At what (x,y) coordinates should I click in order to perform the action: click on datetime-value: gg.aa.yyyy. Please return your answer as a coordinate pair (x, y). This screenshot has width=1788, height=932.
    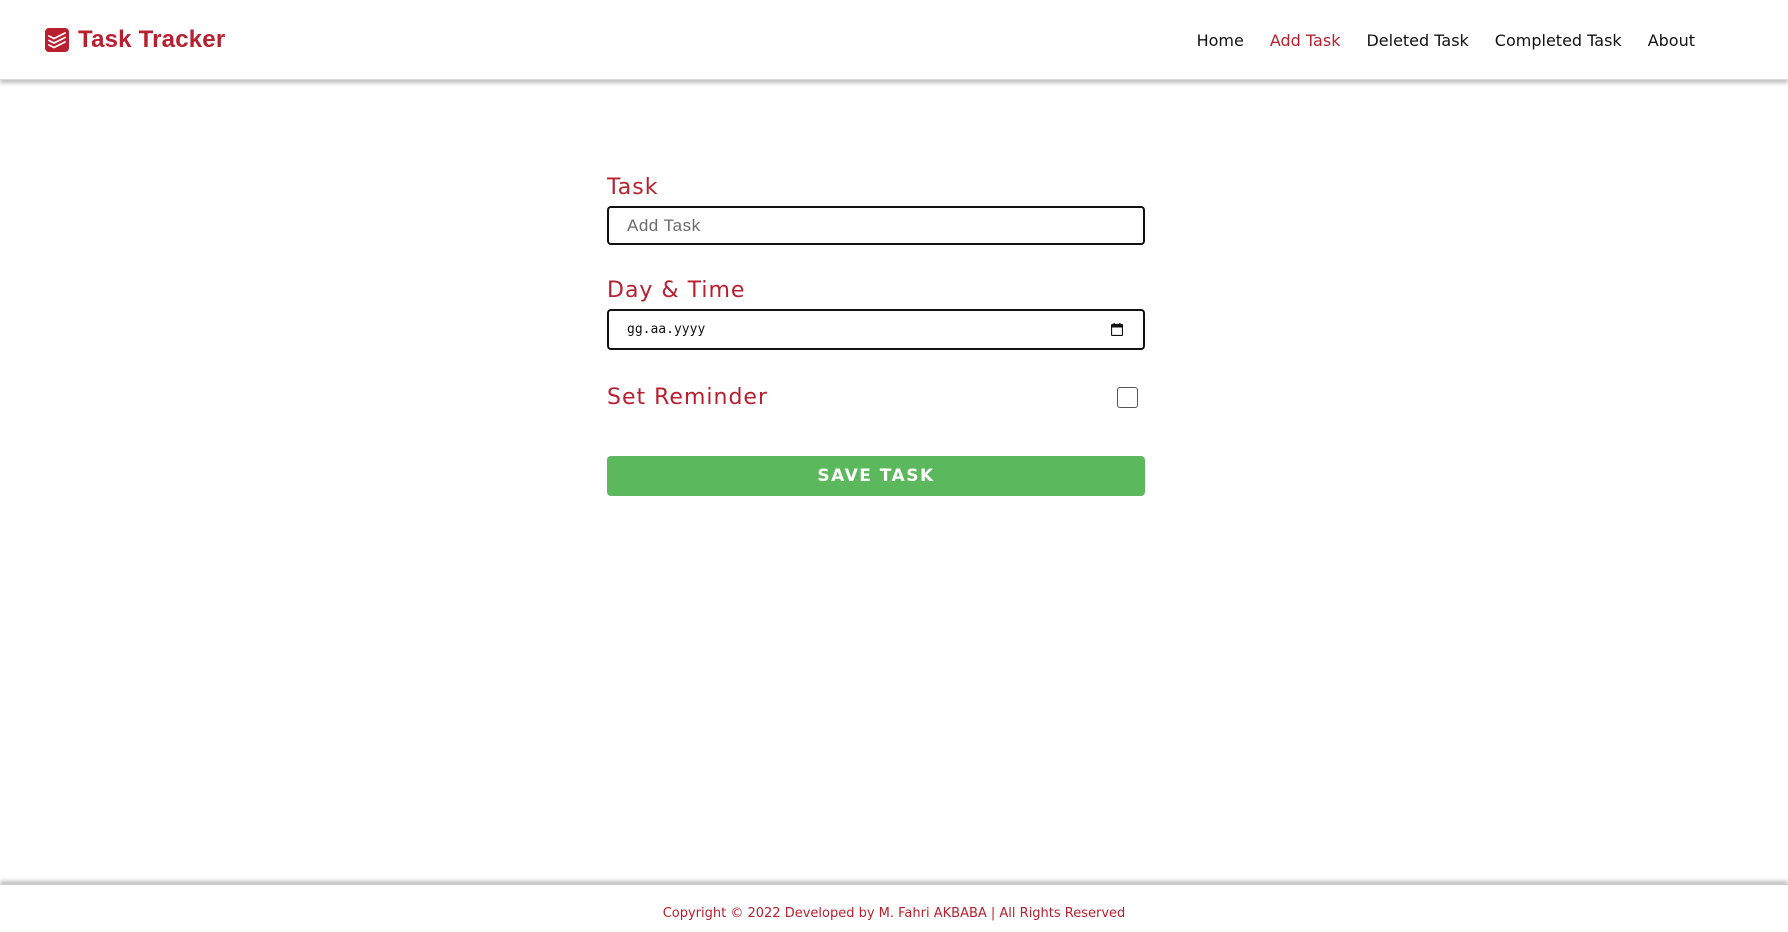
    Looking at the image, I should click on (666, 329).